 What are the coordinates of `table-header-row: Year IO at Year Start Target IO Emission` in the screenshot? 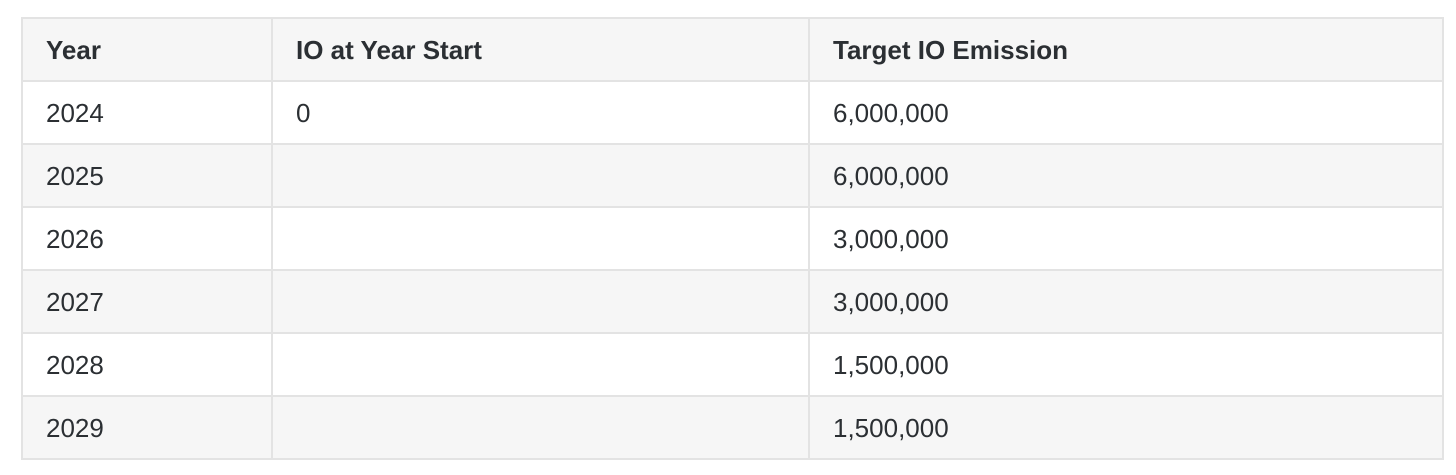 It's located at (732, 49).